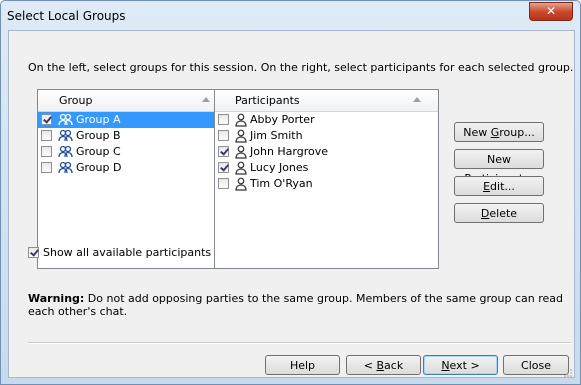 This screenshot has width=581, height=385. I want to click on group-row: Group C, so click(126, 152).